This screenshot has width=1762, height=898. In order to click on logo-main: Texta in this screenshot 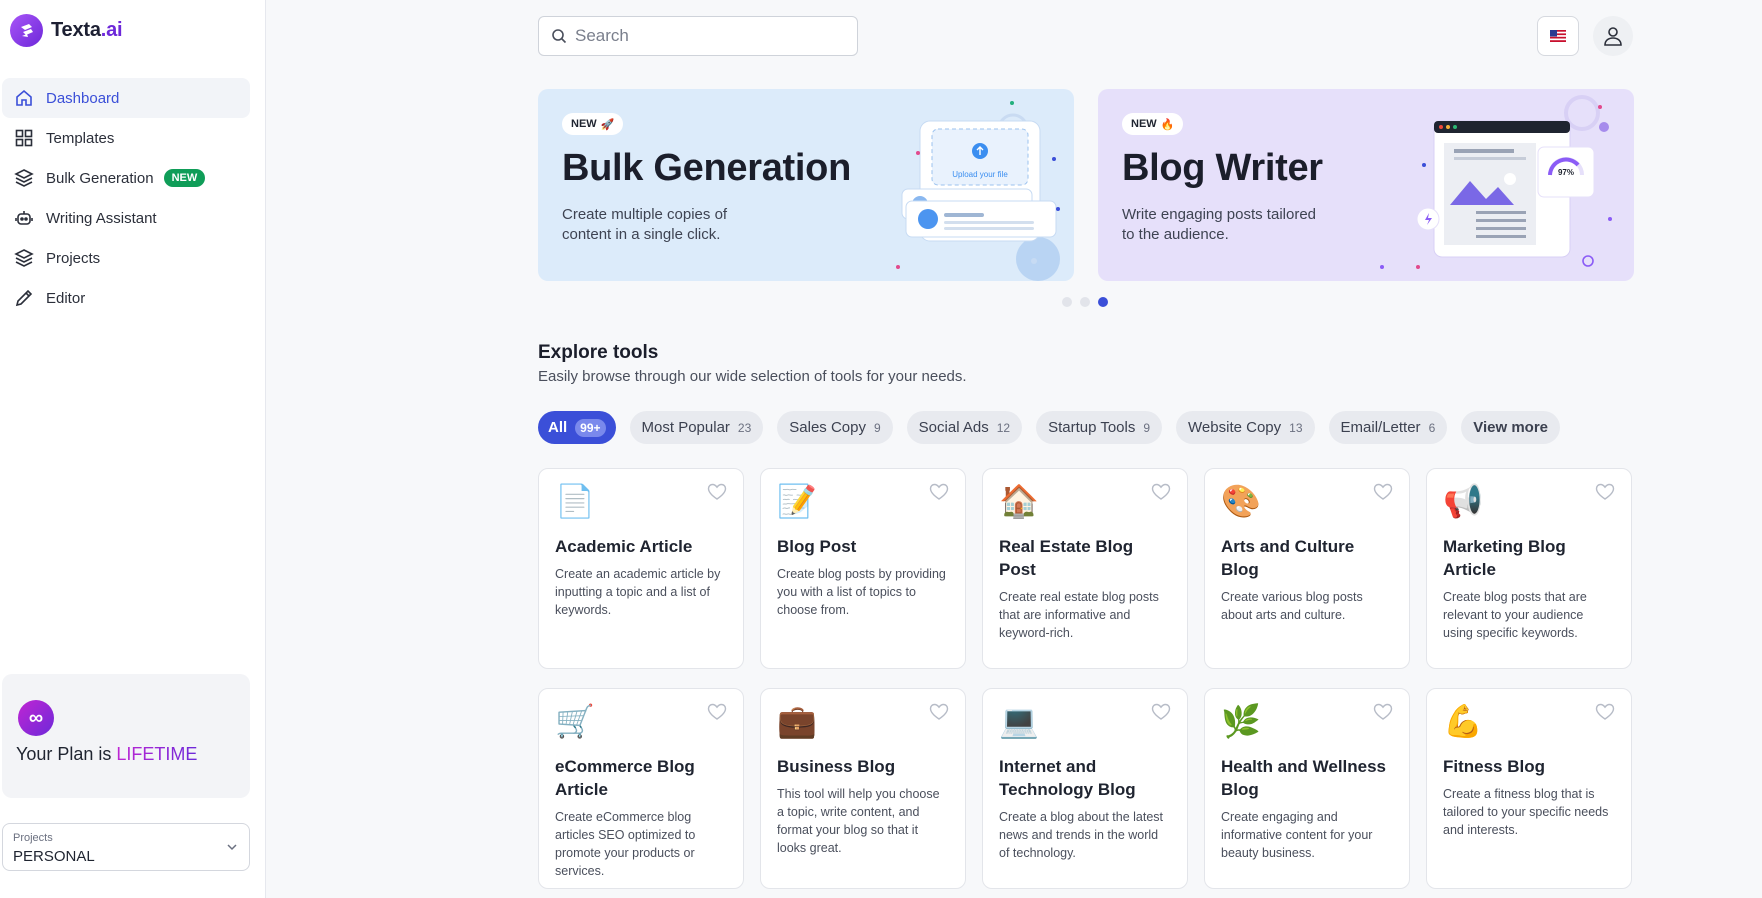, I will do `click(76, 30)`.